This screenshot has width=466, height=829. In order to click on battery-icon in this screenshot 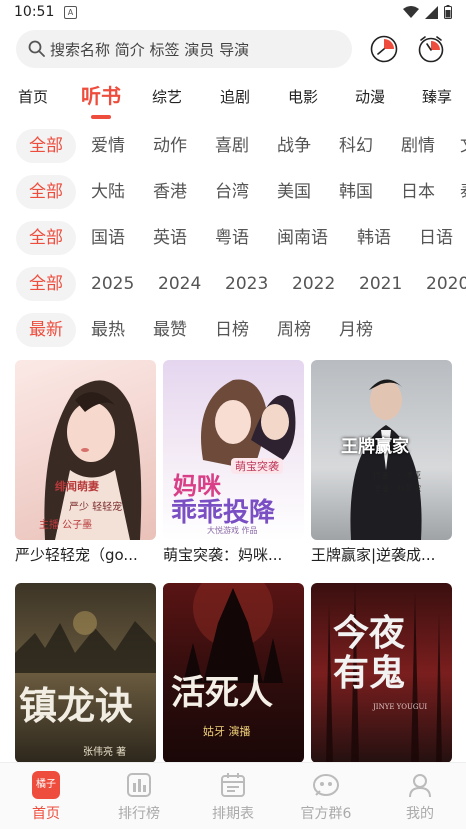, I will do `click(448, 12)`.